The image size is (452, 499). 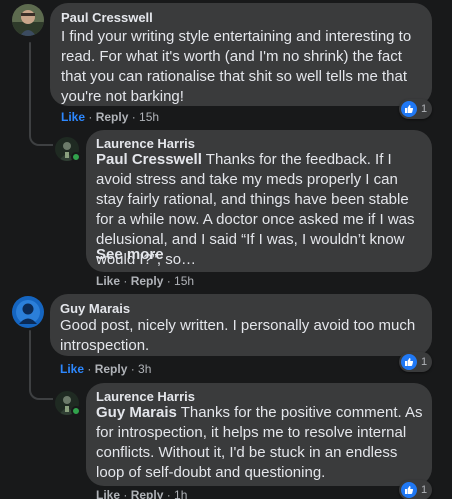 I want to click on comment-actions: Like · Reply · 3h, so click(x=106, y=369).